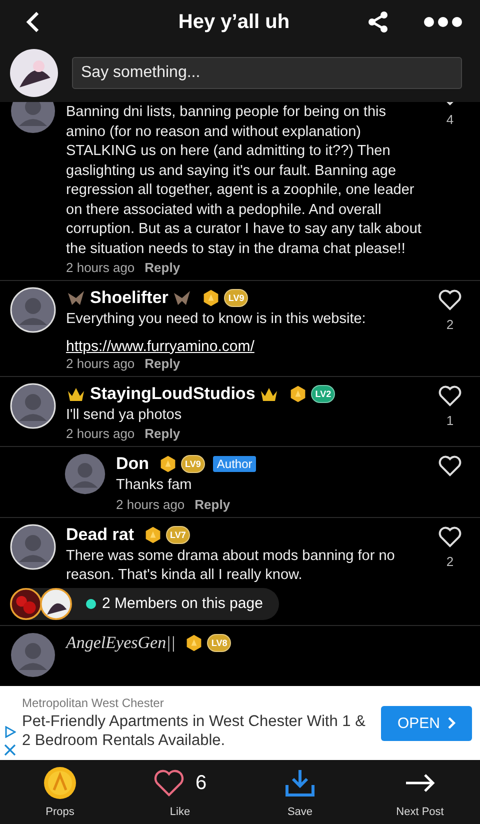  I want to click on comment-text: Everything you need to know is in this website:, so click(216, 319).